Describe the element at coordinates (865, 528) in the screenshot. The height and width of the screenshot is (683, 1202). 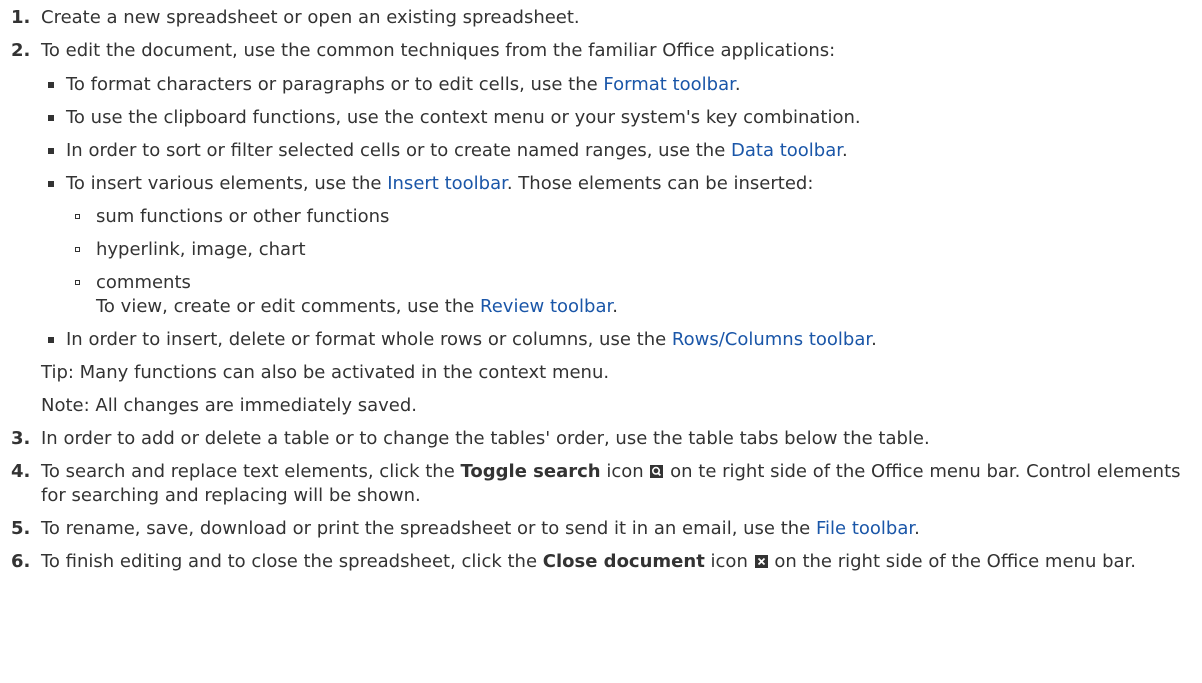
I see `file-toolbar-link: File toolbar` at that location.